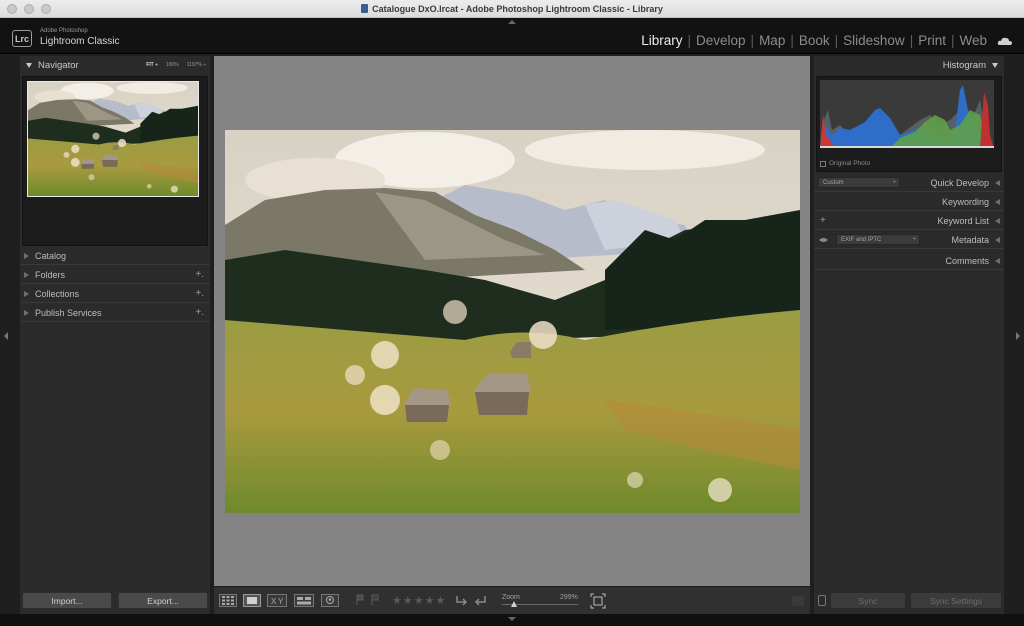  What do you see at coordinates (481, 600) in the screenshot?
I see `rotate-right-icon` at bounding box center [481, 600].